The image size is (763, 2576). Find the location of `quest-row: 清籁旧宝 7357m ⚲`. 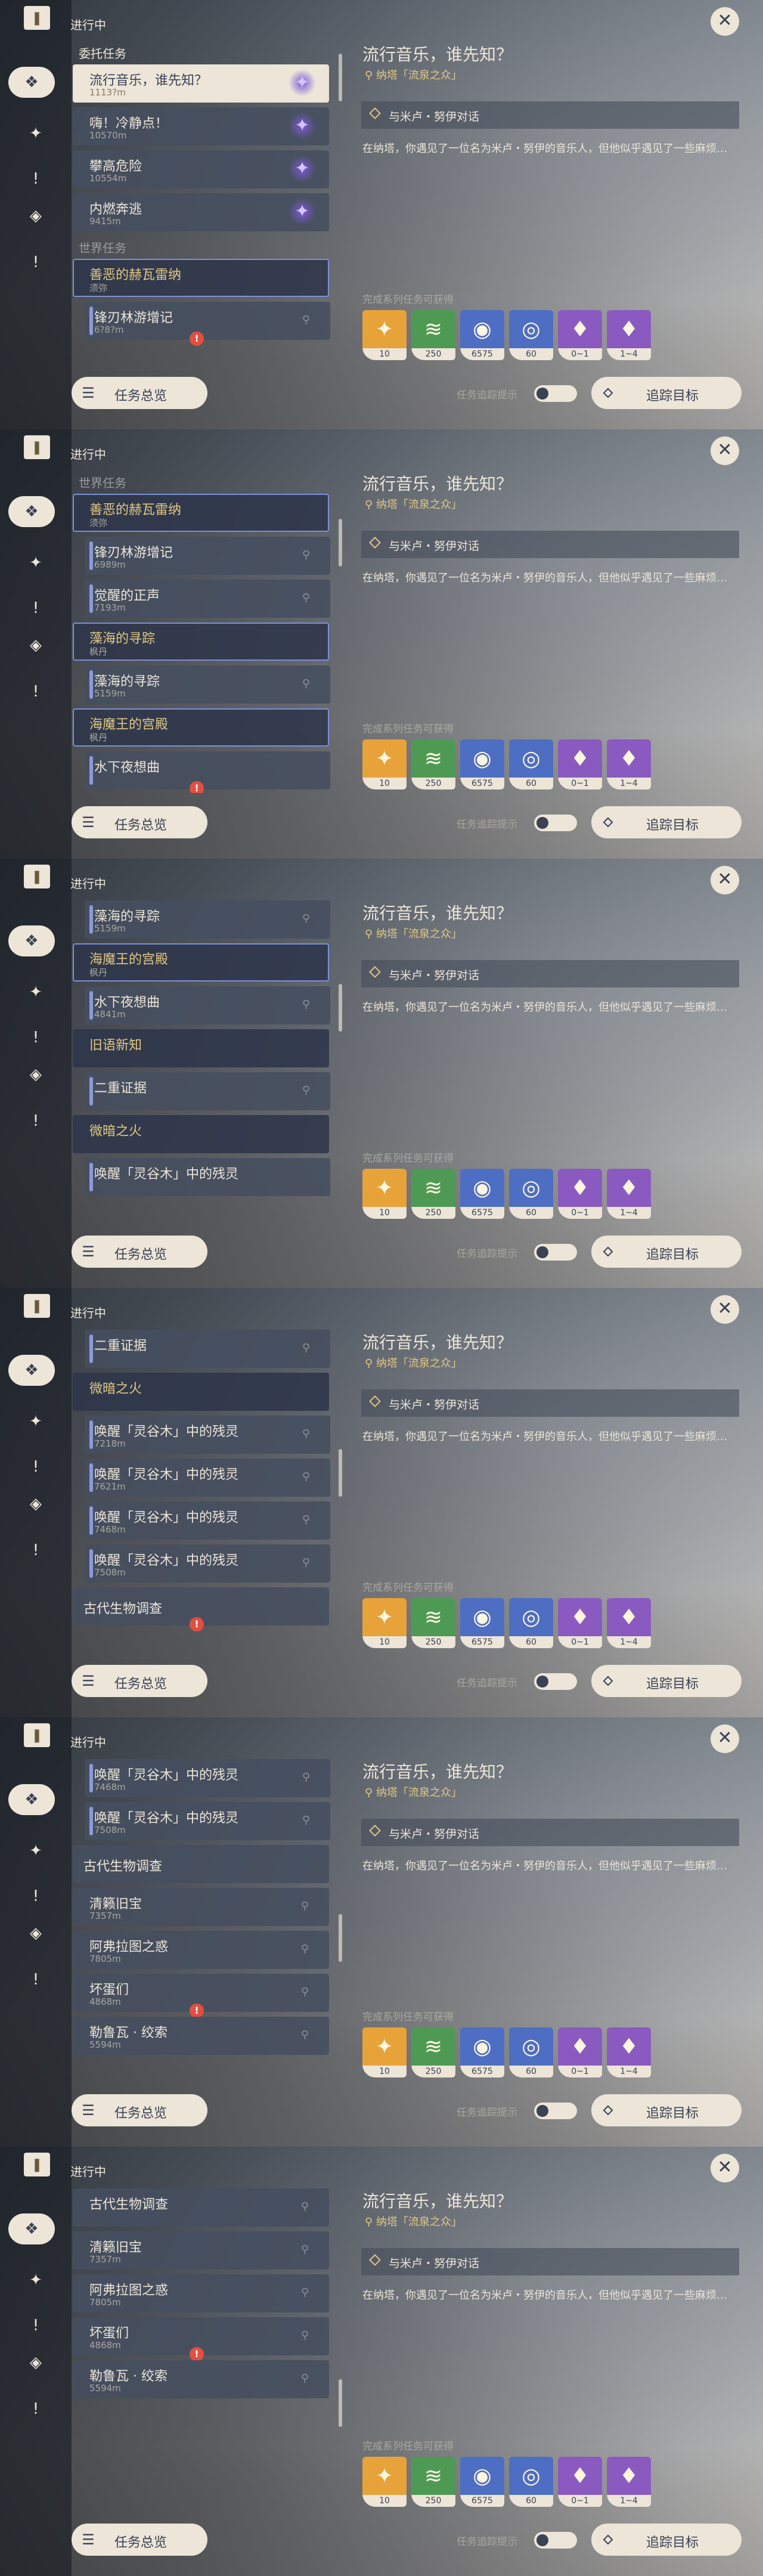

quest-row: 清籁旧宝 7357m ⚲ is located at coordinates (201, 1907).